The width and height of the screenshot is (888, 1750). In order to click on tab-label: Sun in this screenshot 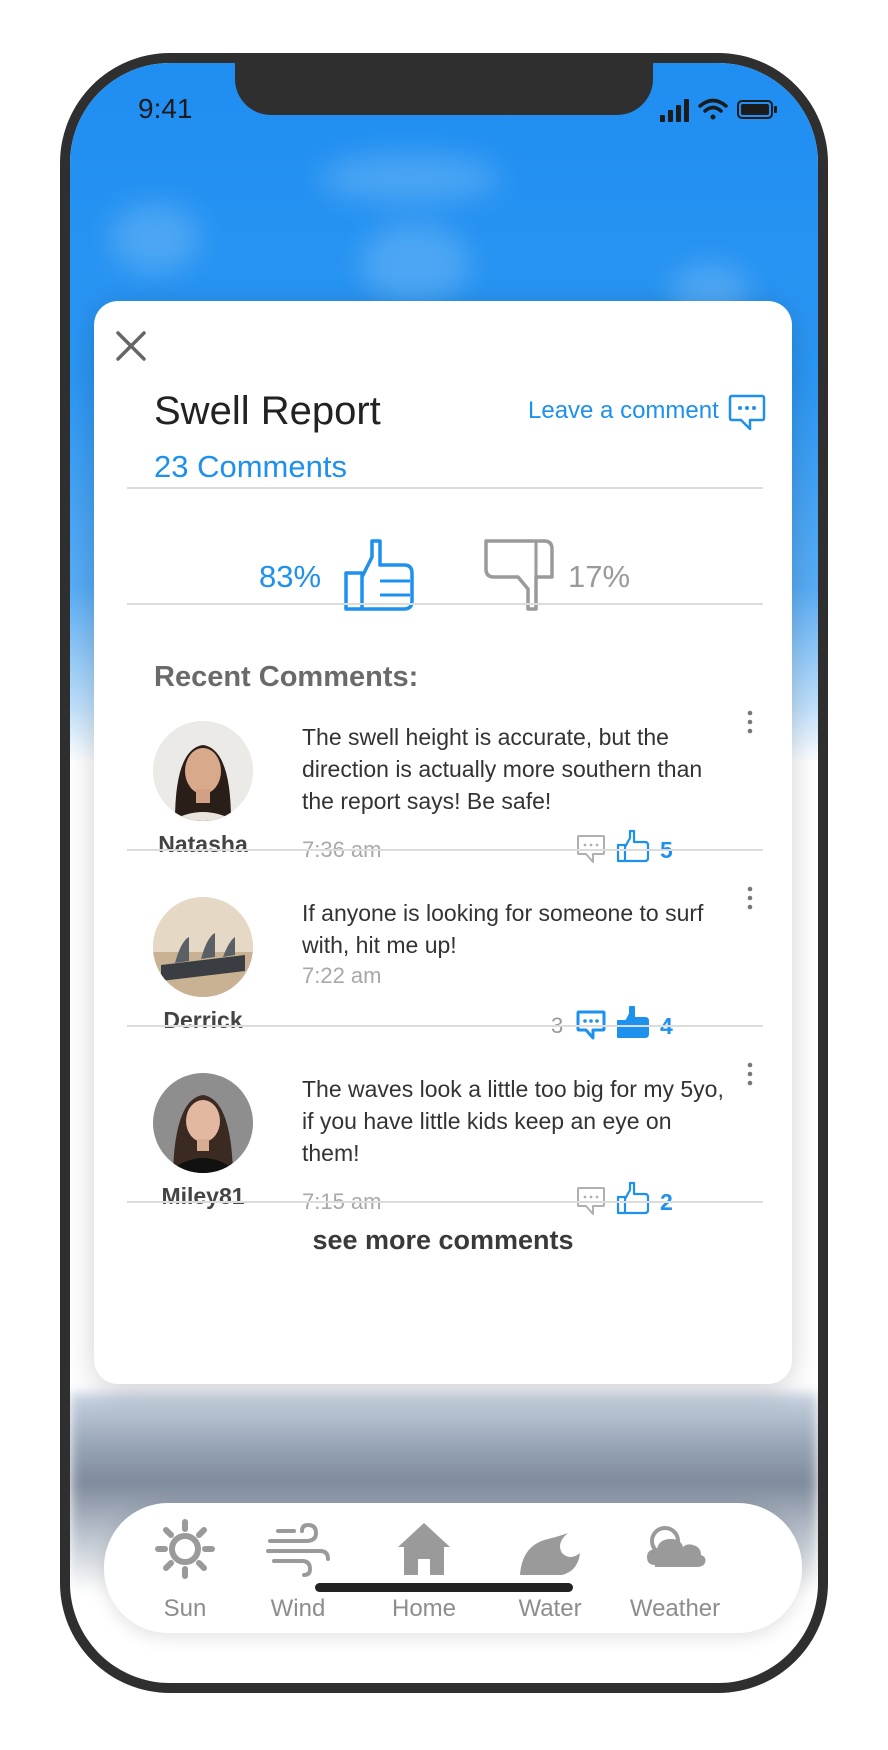, I will do `click(185, 1608)`.